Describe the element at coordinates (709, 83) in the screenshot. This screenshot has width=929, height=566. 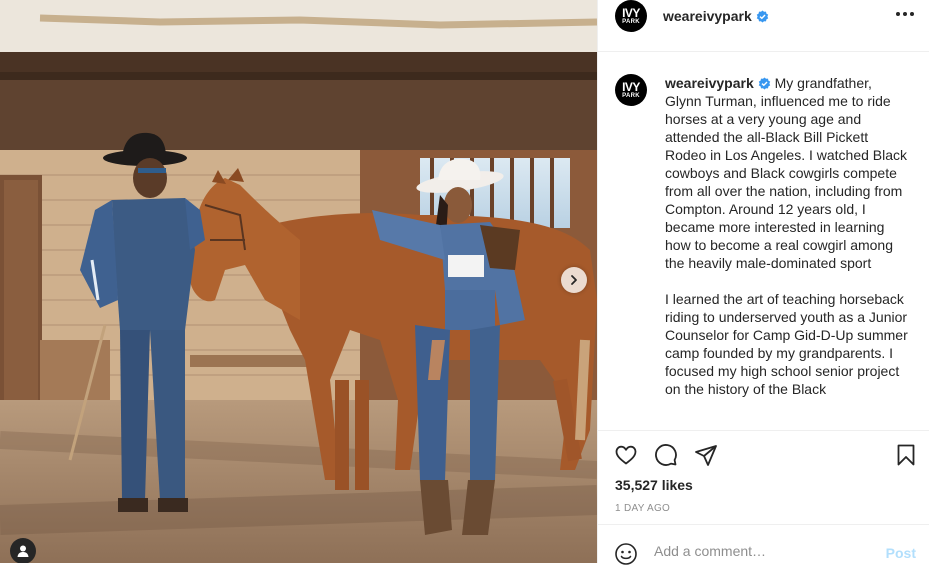
I see `caption-username: weareivypark` at that location.